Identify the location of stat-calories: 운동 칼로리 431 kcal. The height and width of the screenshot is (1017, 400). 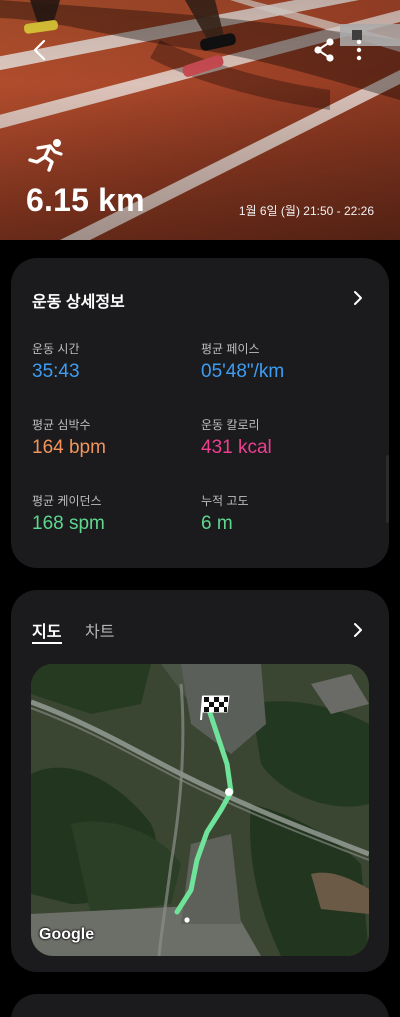
(286, 437).